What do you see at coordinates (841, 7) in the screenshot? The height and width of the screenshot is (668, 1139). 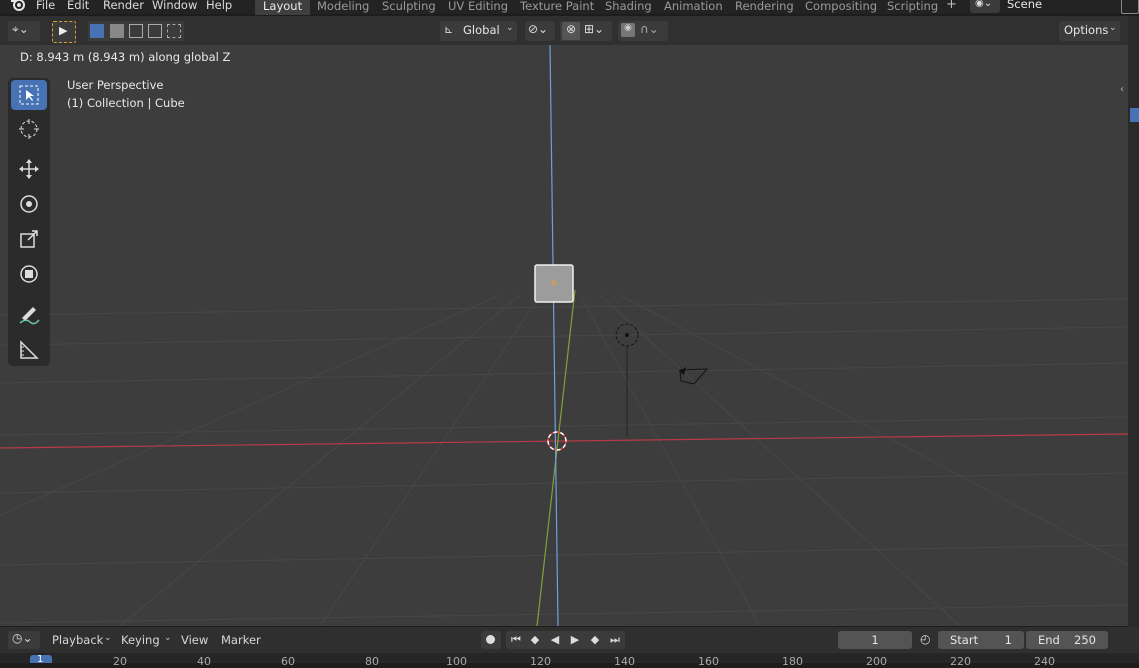 I see `tab-compositing: Compositing` at bounding box center [841, 7].